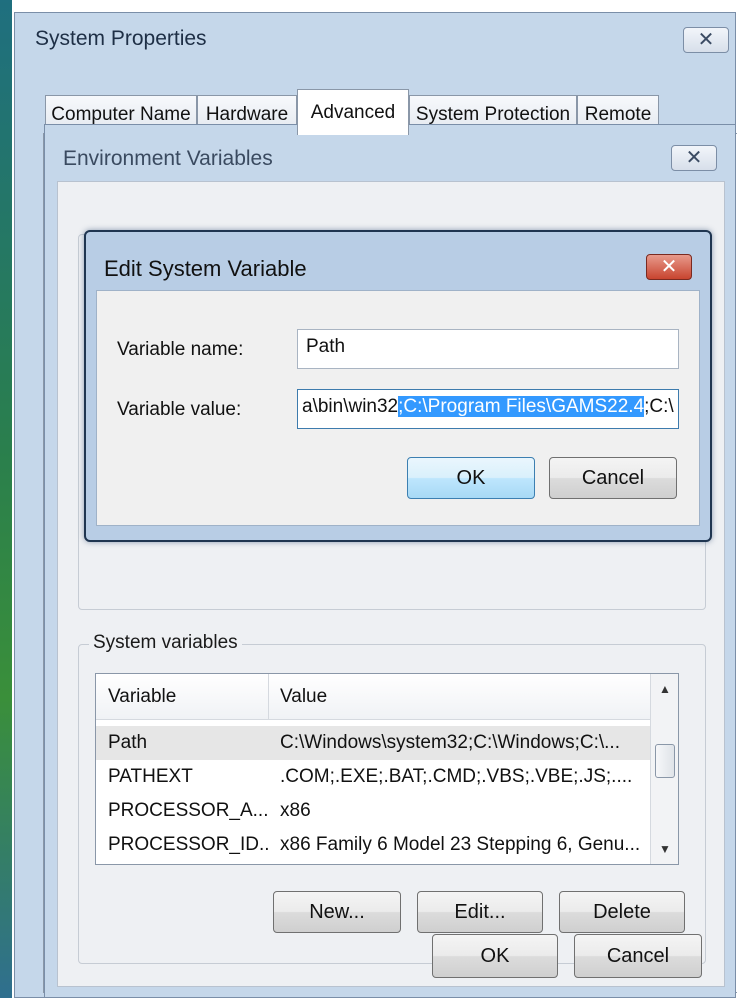  Describe the element at coordinates (150, 776) in the screenshot. I see `cell-variable: PATHEXT` at that location.